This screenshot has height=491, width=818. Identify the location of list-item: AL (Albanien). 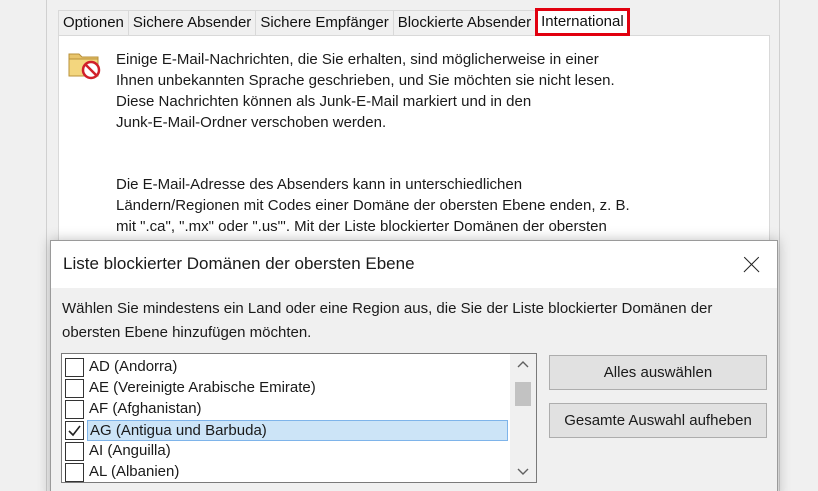
(285, 472).